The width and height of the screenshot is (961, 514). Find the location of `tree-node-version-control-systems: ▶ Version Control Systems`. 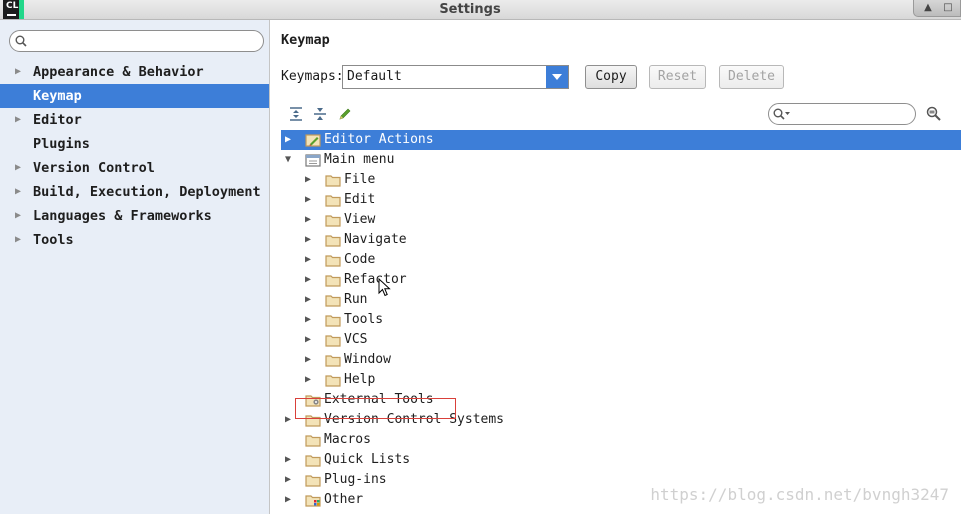

tree-node-version-control-systems: ▶ Version Control Systems is located at coordinates (621, 420).